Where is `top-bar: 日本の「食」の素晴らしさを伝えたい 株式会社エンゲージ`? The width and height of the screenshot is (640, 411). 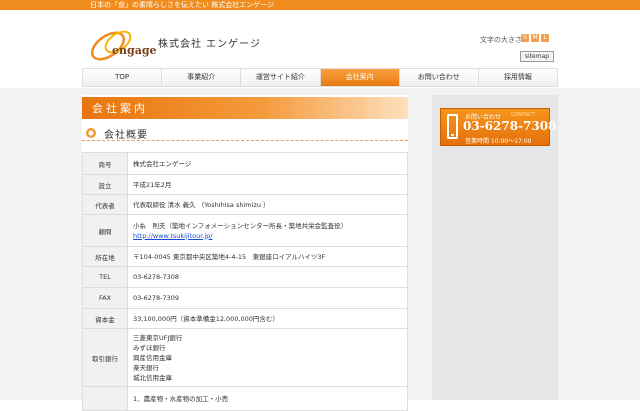 top-bar: 日本の「食」の素晴らしさを伝えたい 株式会社エンゲージ is located at coordinates (320, 5).